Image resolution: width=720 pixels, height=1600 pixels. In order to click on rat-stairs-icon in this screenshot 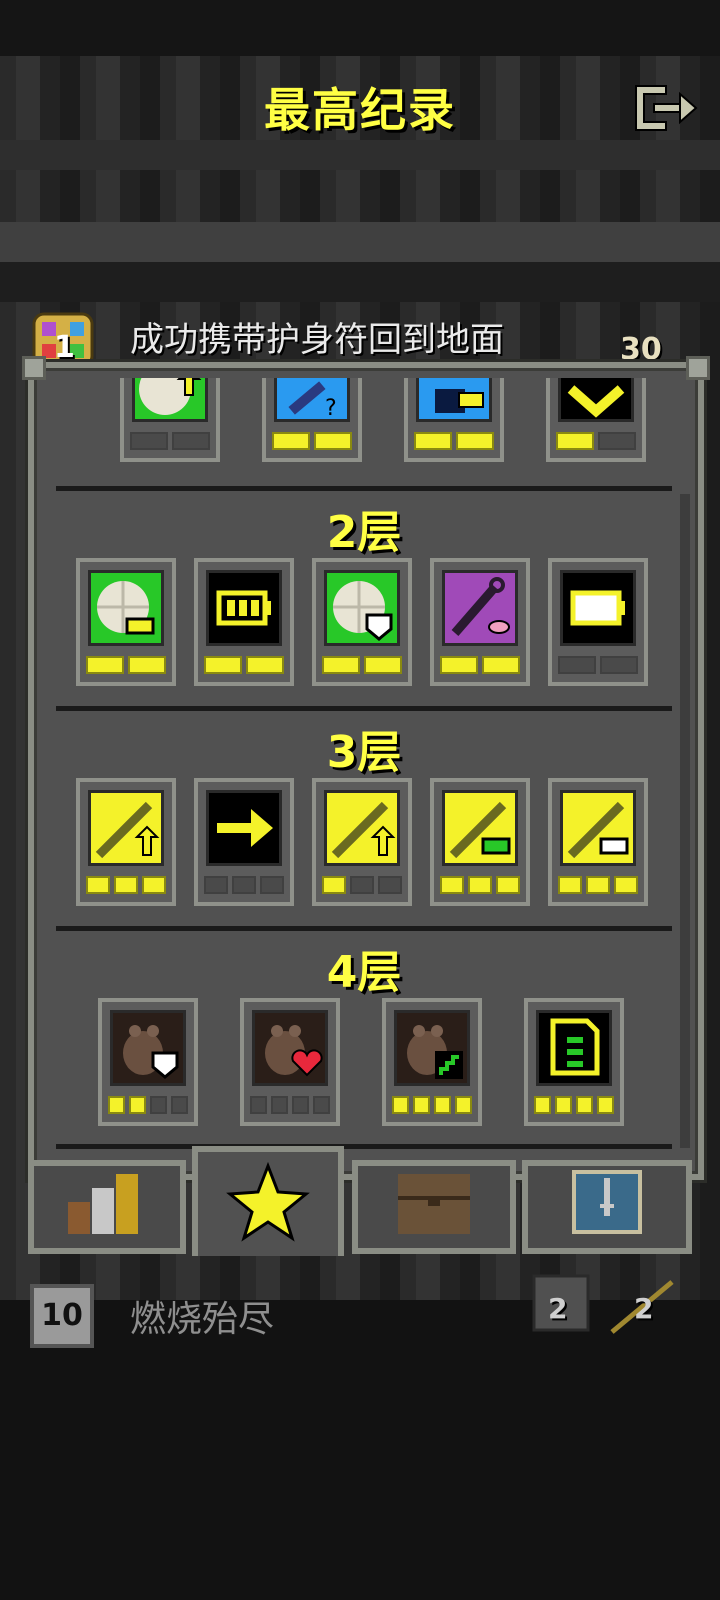, I will do `click(432, 1048)`.